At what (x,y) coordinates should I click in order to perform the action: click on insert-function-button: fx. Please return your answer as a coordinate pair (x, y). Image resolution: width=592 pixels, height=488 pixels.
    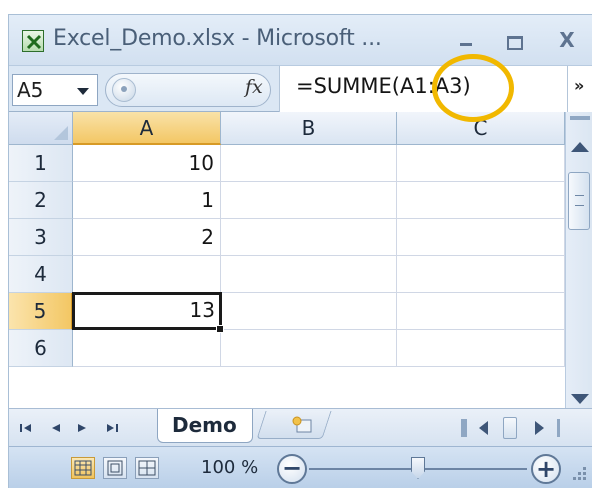
    Looking at the image, I should click on (254, 87).